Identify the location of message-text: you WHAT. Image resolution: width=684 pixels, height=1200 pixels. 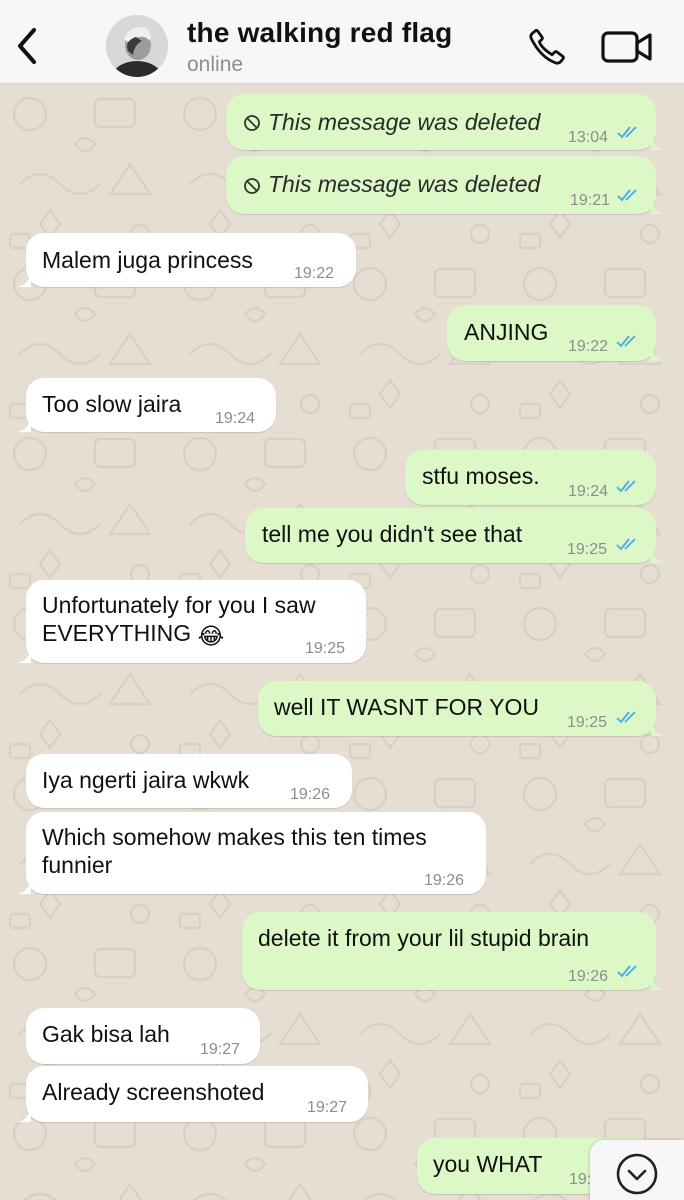
(488, 1164).